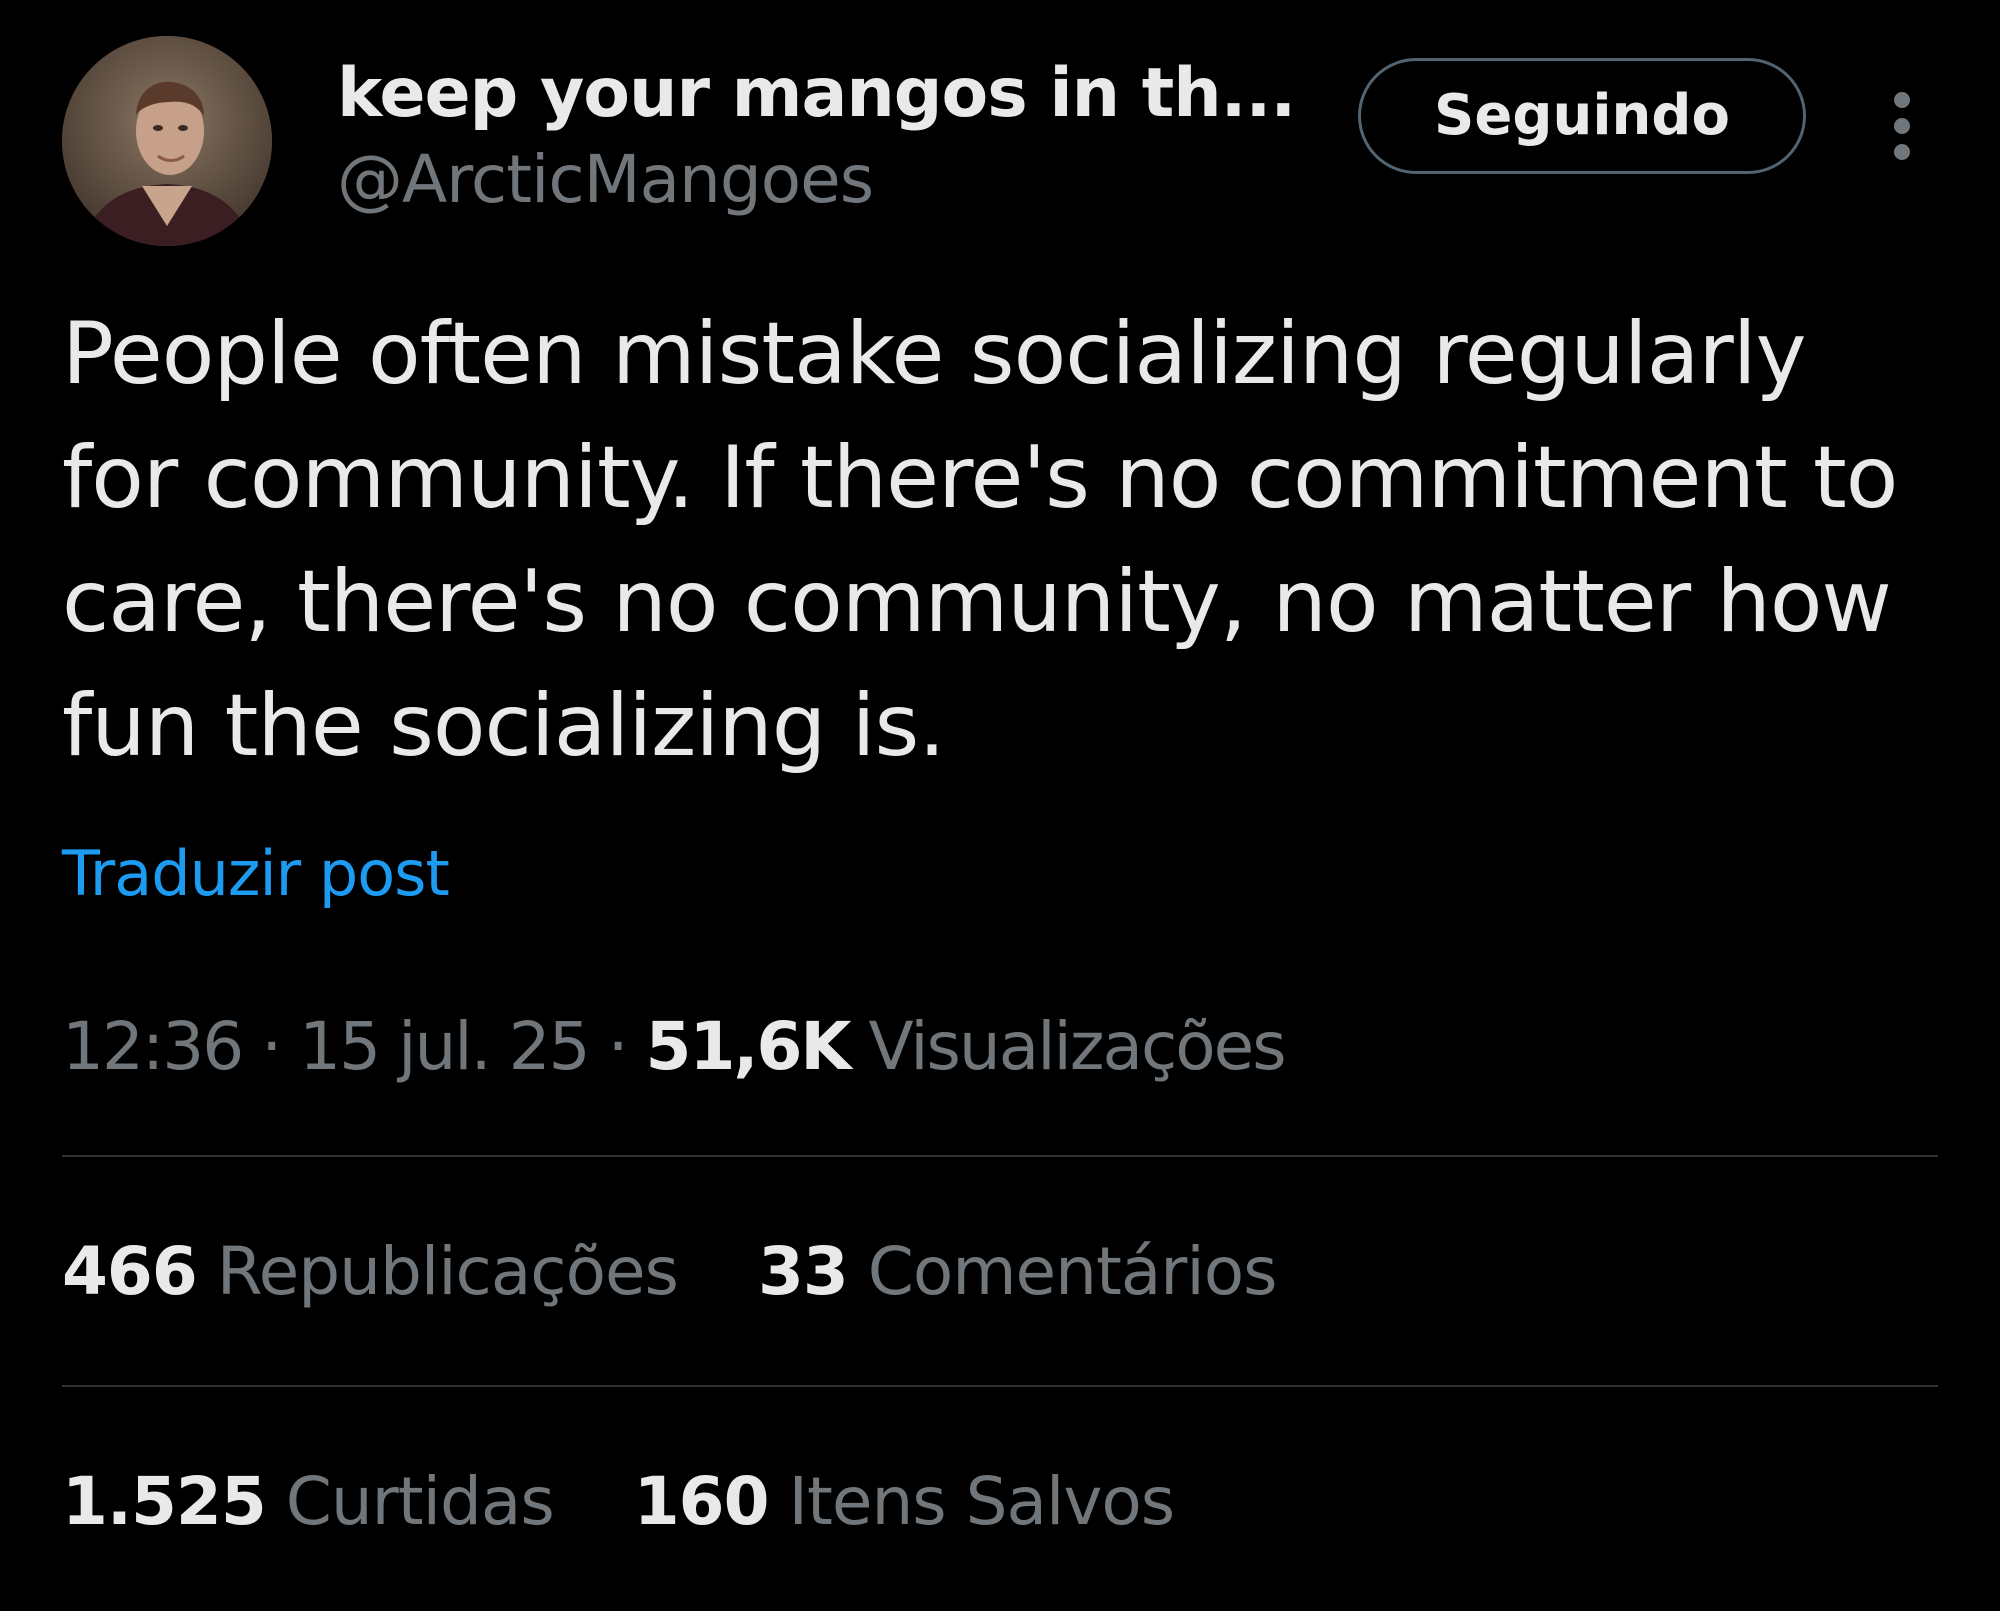 This screenshot has height=1611, width=2000. Describe the element at coordinates (447, 1271) in the screenshot. I see `reposts-label: Republicações` at that location.